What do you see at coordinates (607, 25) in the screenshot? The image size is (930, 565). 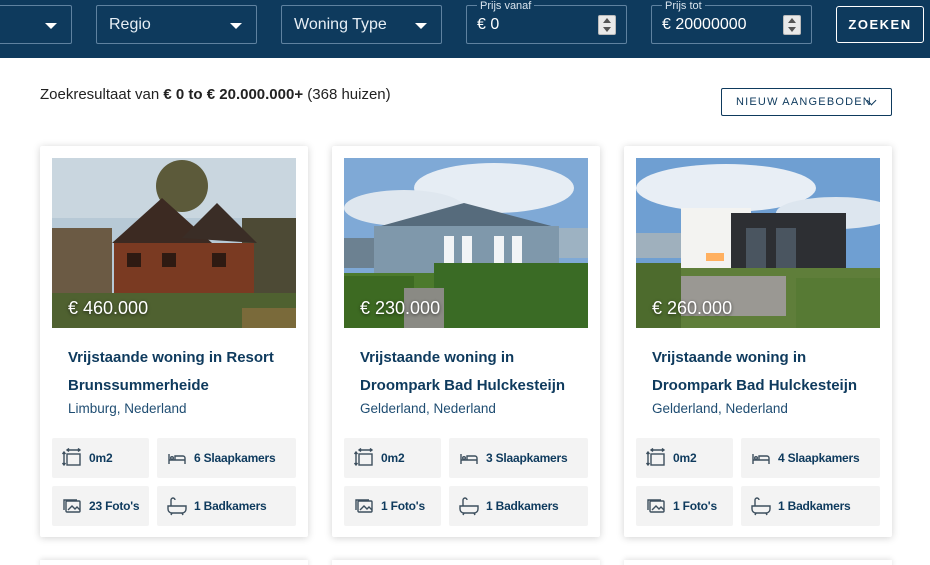 I see `price-from-stepper` at bounding box center [607, 25].